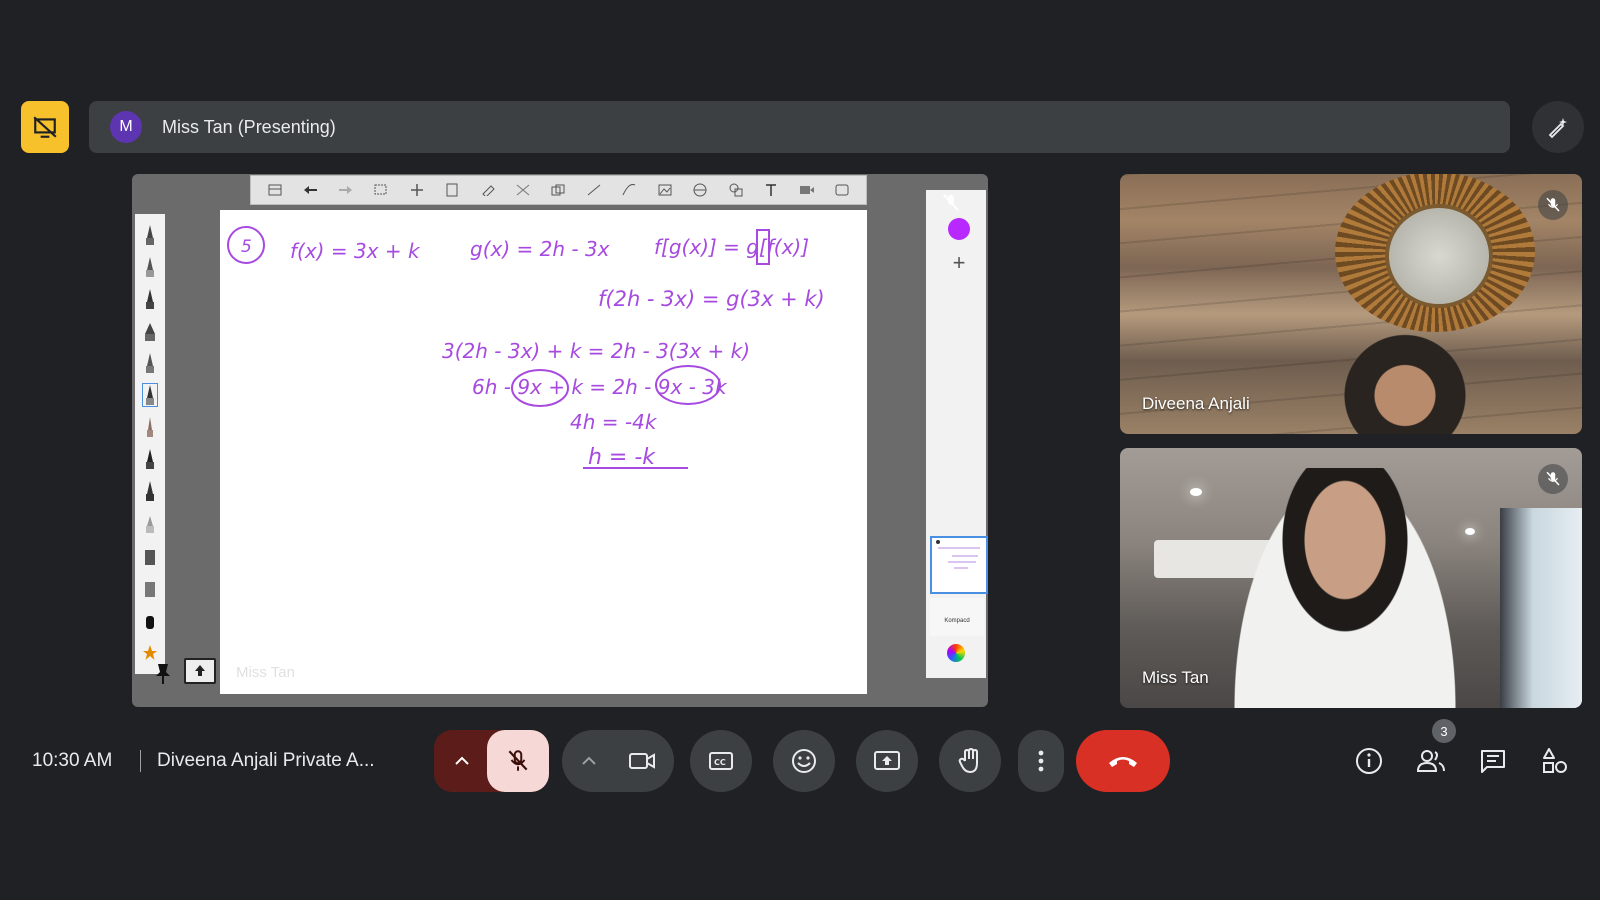 The width and height of the screenshot is (1600, 900). I want to click on select-icon, so click(381, 190).